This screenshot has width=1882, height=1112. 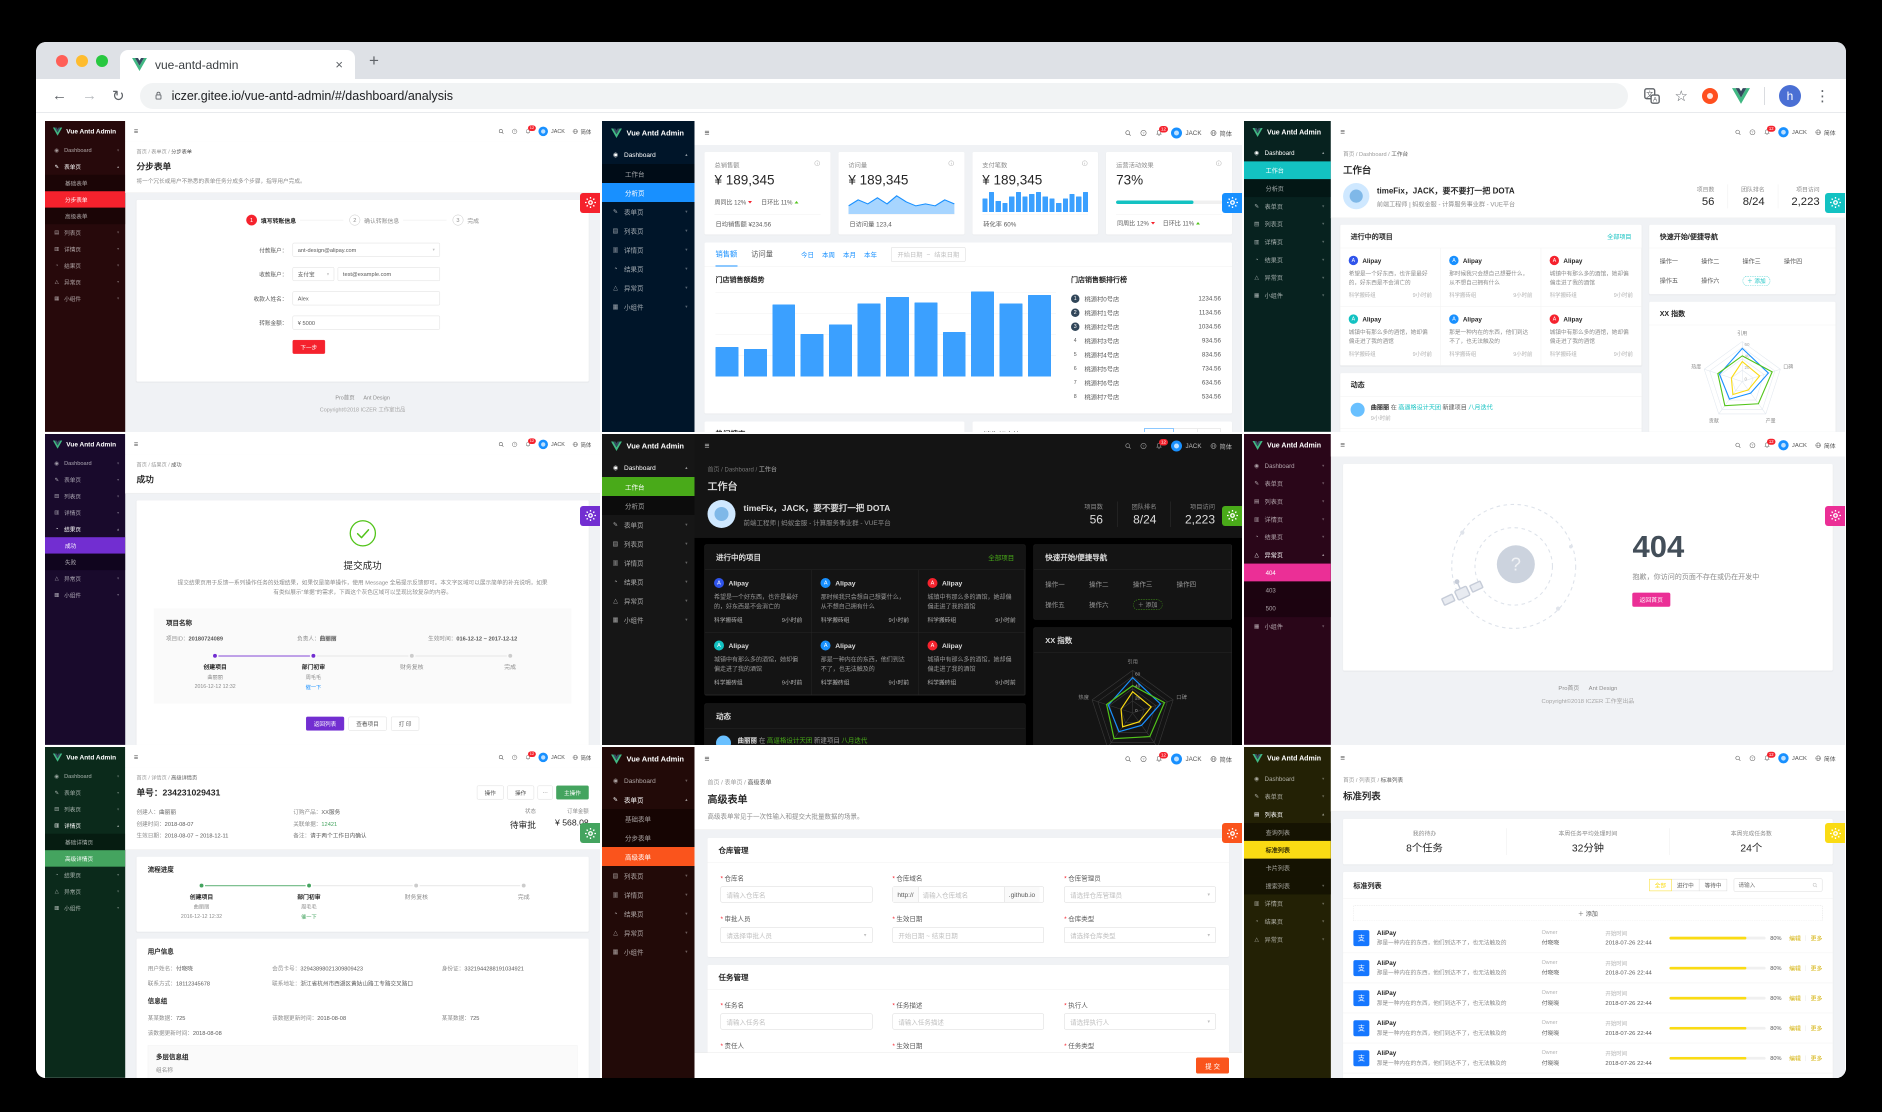 I want to click on help-icon, so click(x=1143, y=759).